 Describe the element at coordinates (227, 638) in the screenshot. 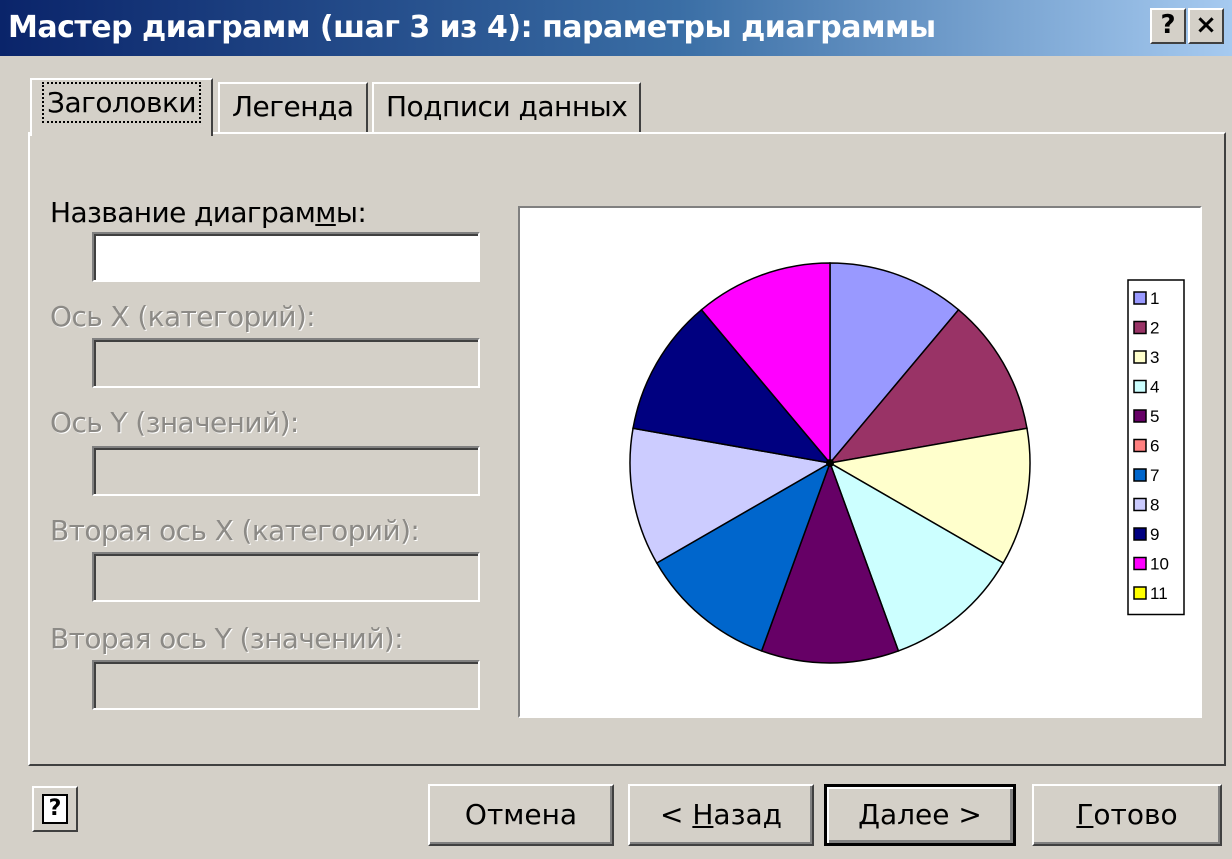

I see `secondary-y-axis-label: Вторая ось Y (значений):` at that location.